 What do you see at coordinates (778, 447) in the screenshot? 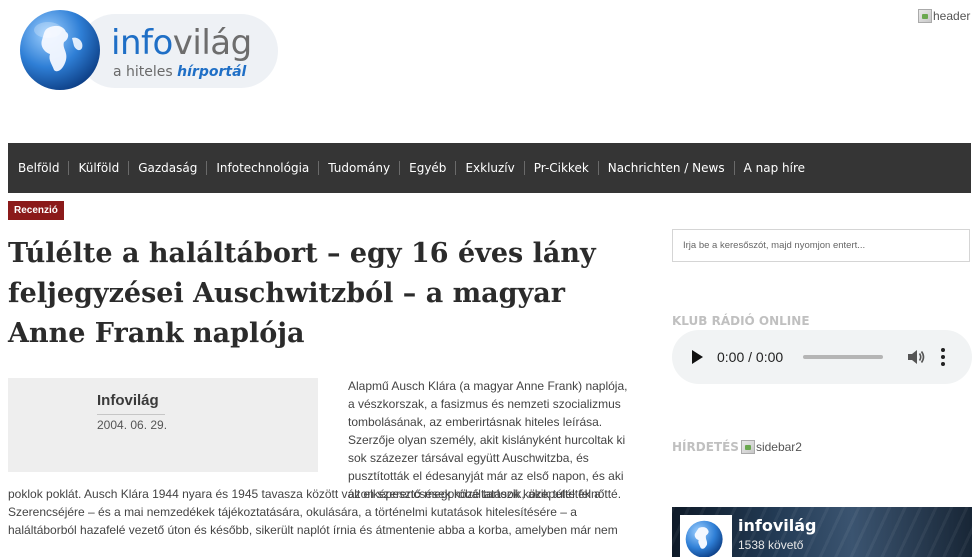
I see `ad-image-alt: sidebar2` at bounding box center [778, 447].